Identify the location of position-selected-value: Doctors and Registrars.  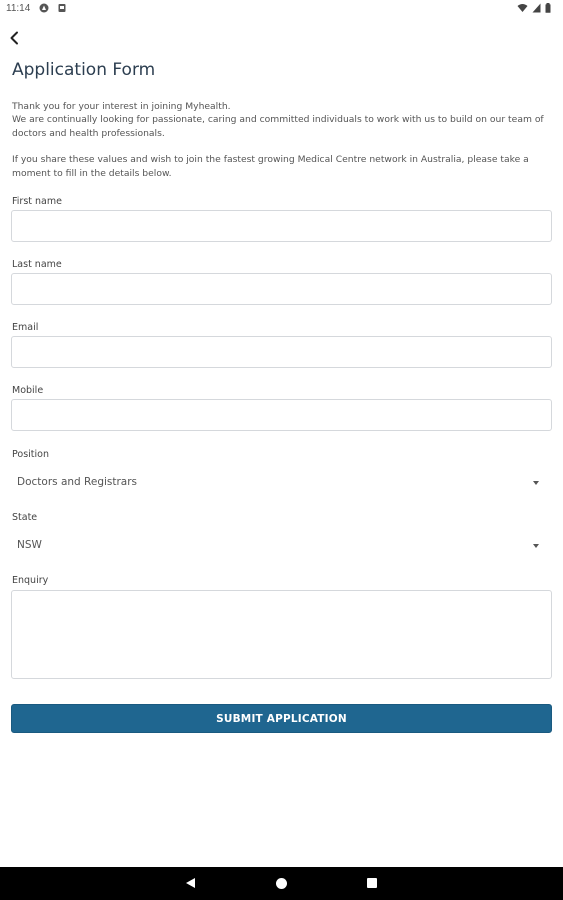
(77, 482).